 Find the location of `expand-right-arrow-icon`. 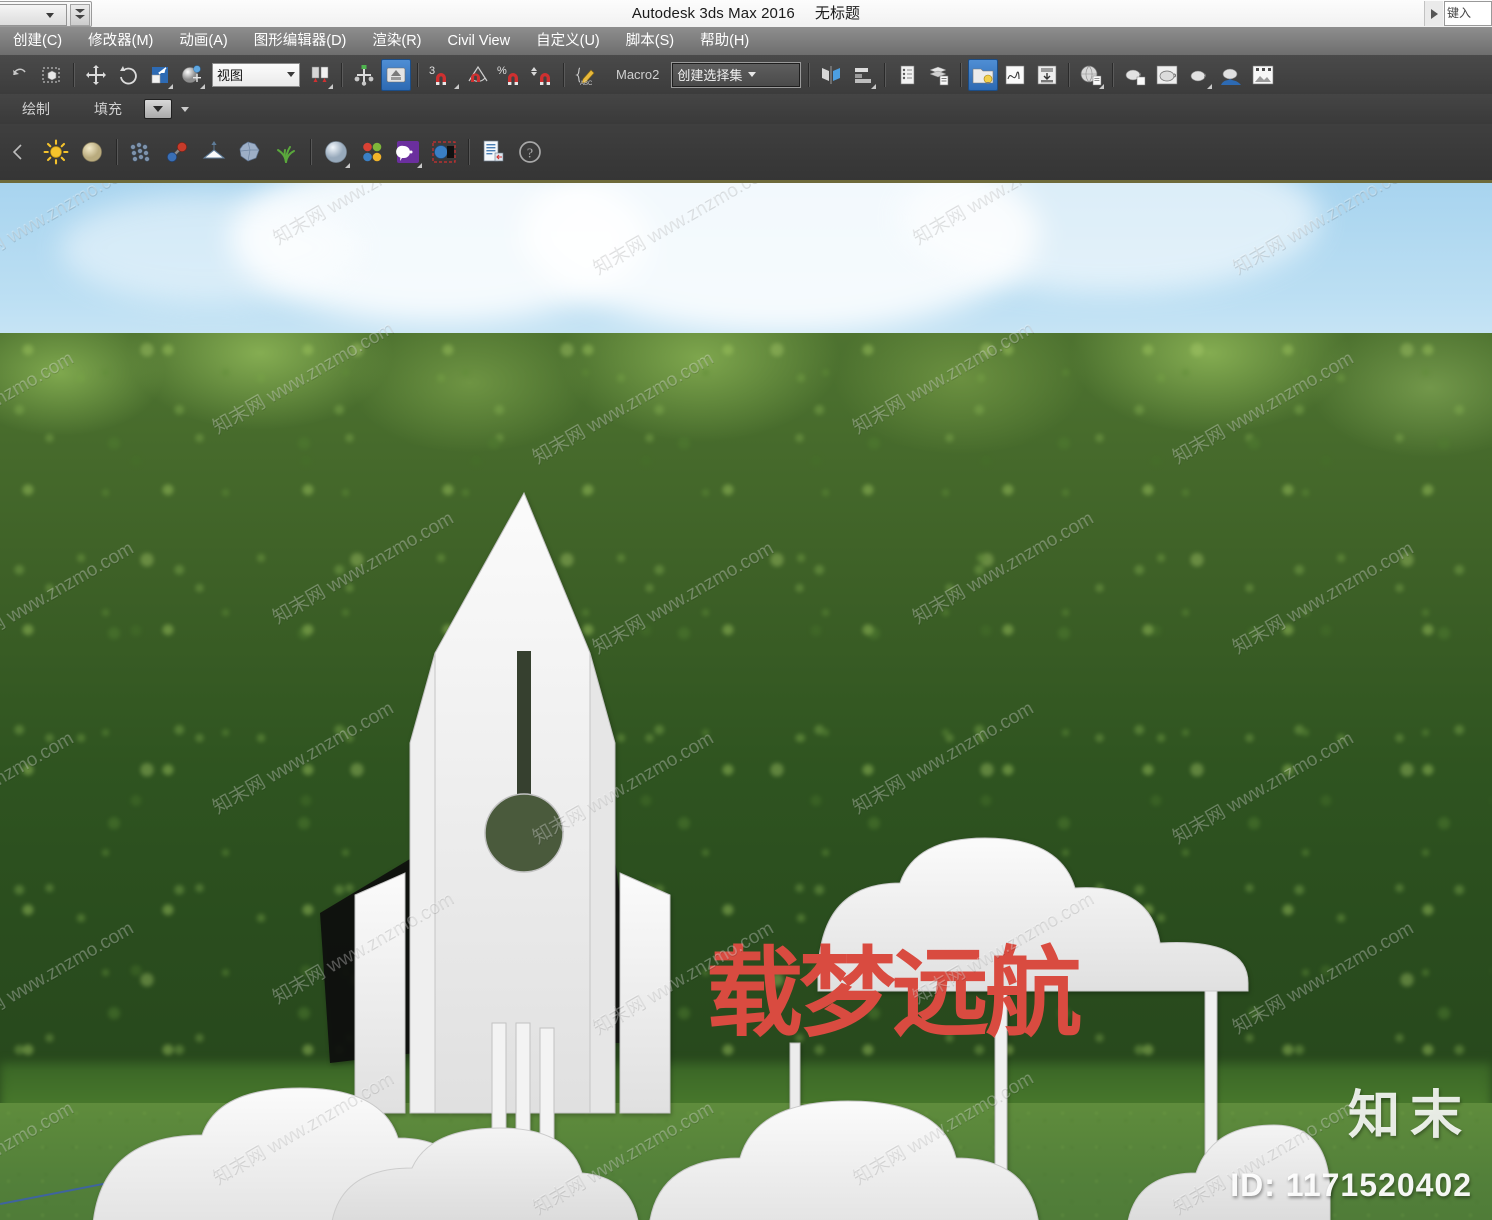

expand-right-arrow-icon is located at coordinates (1433, 13).